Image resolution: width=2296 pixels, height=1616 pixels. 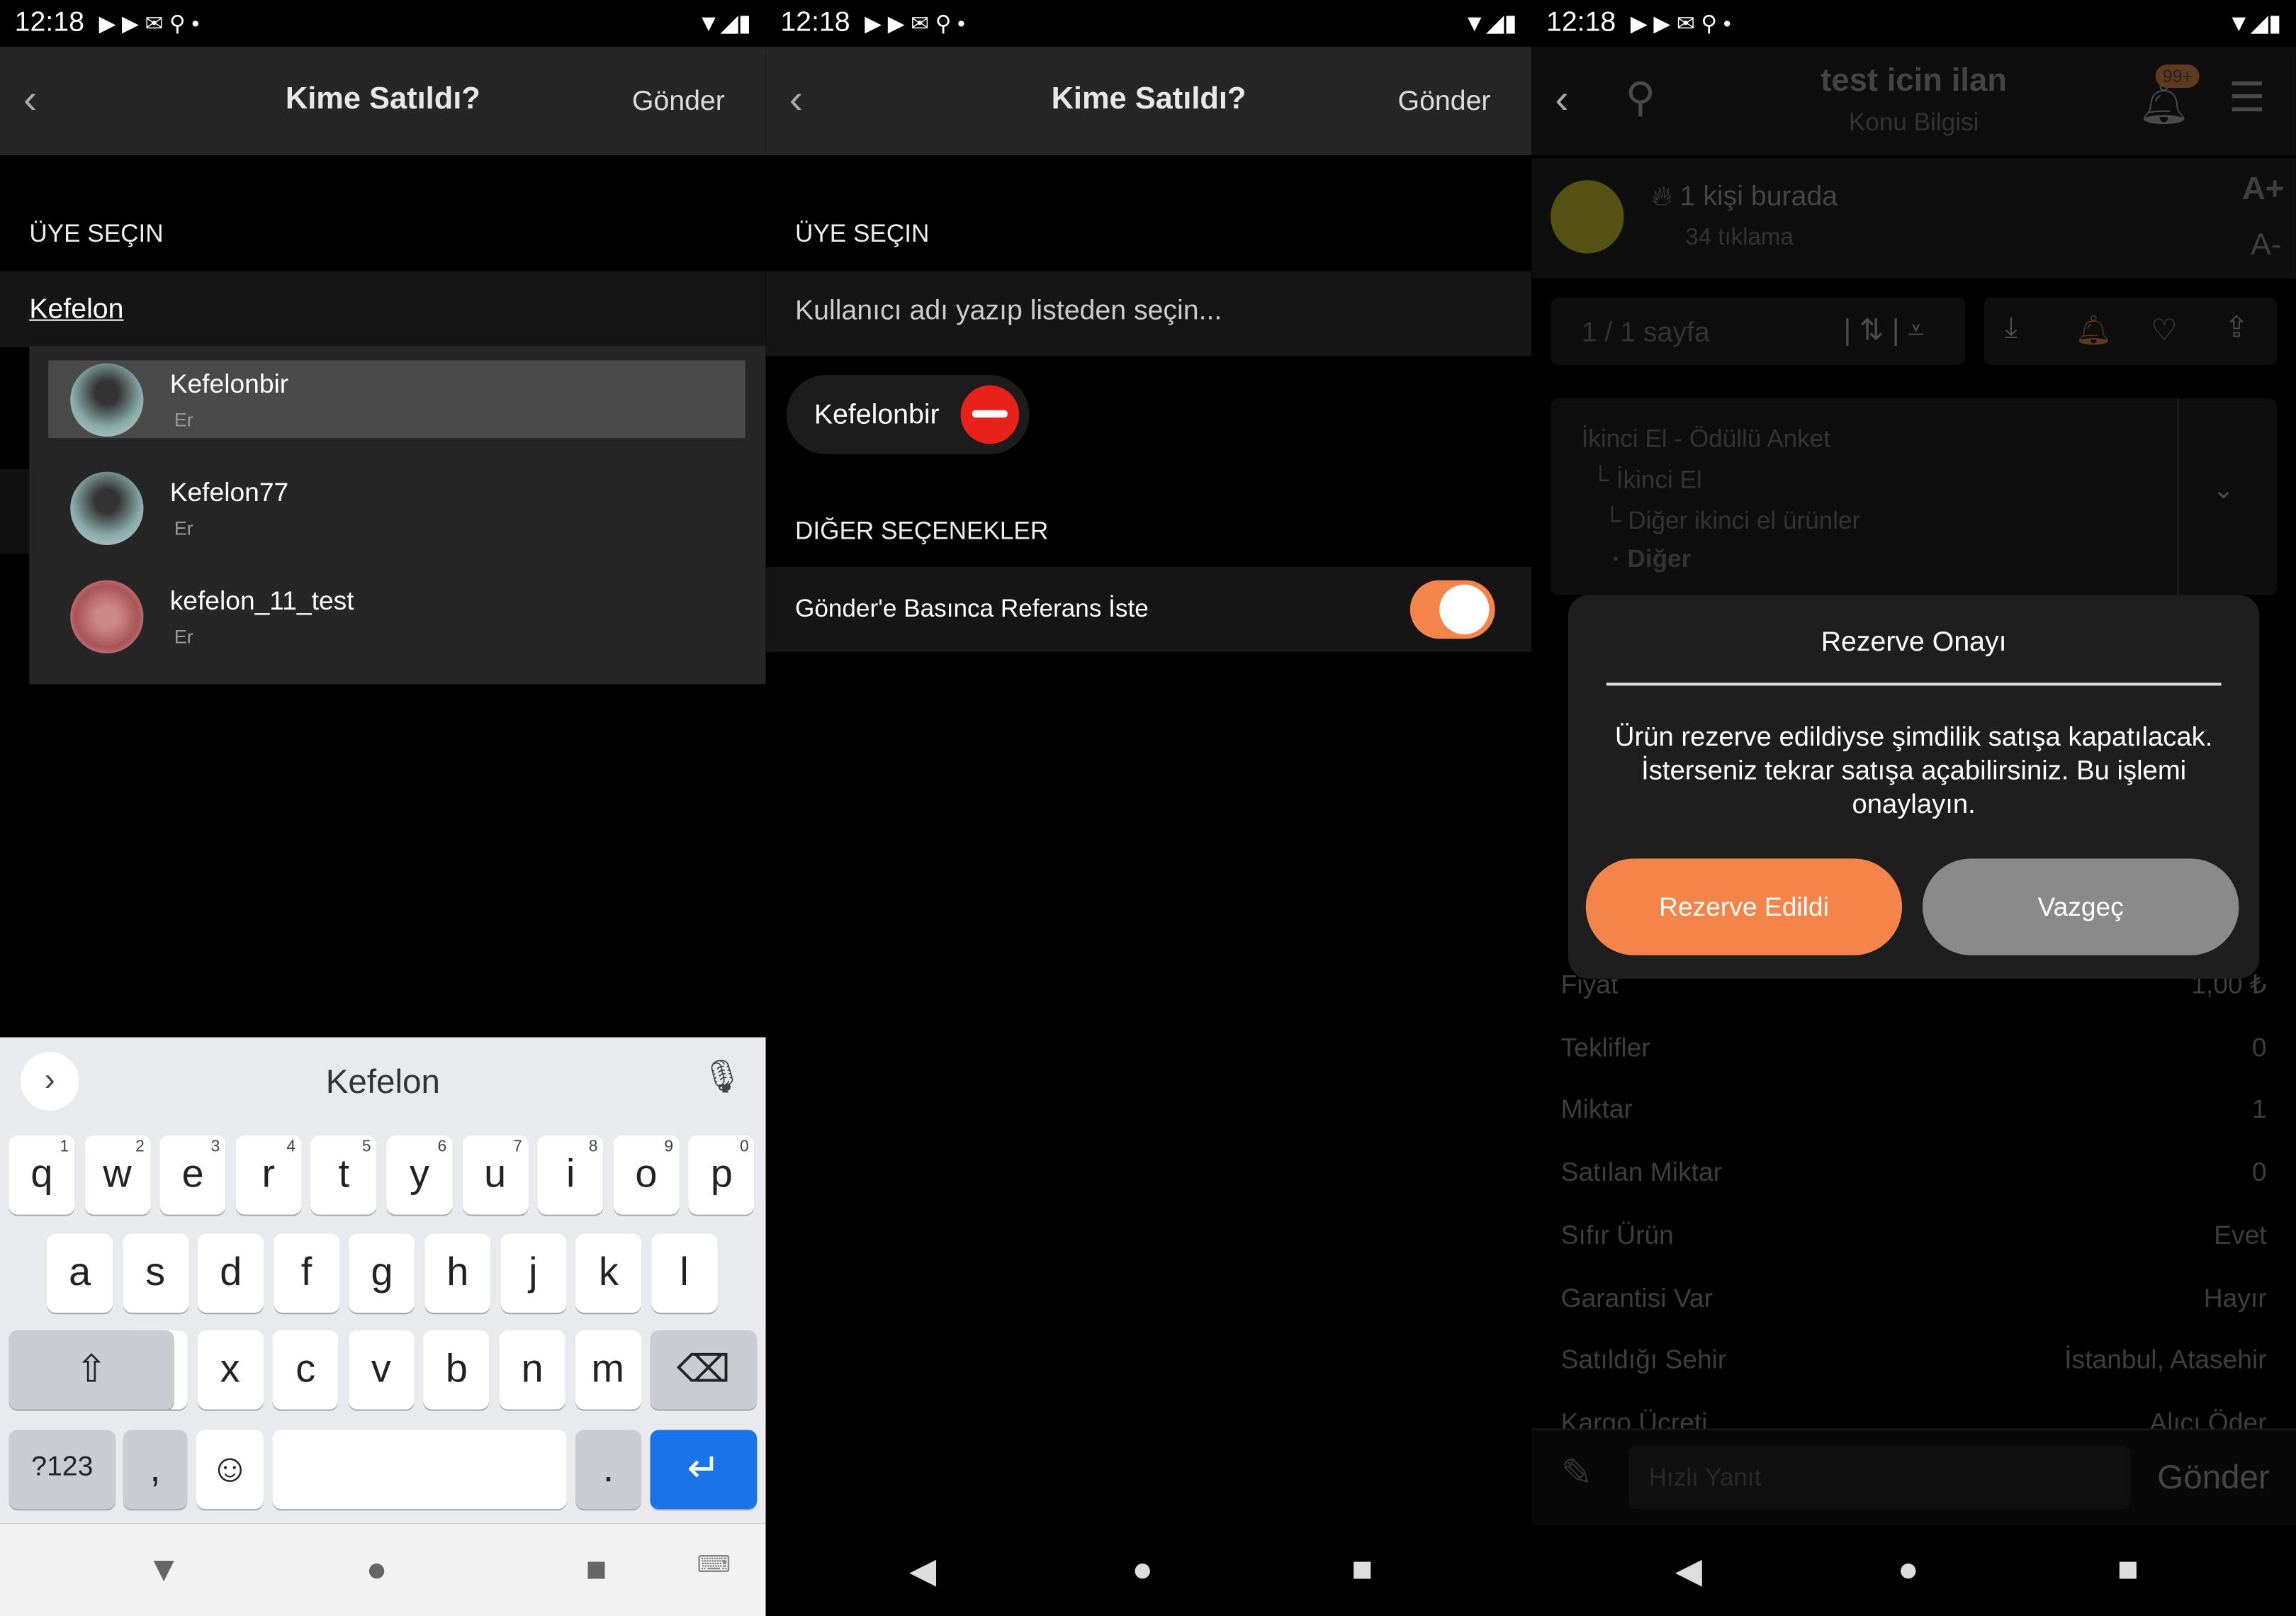 I want to click on page-indicator: 1 / 1 sayfa, so click(x=1646, y=334).